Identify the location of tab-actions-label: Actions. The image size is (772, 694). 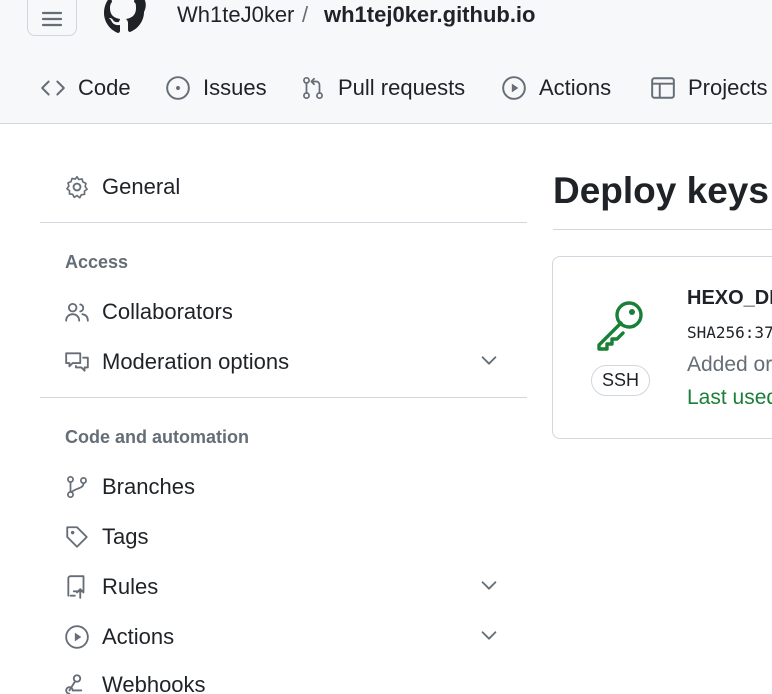
(575, 87).